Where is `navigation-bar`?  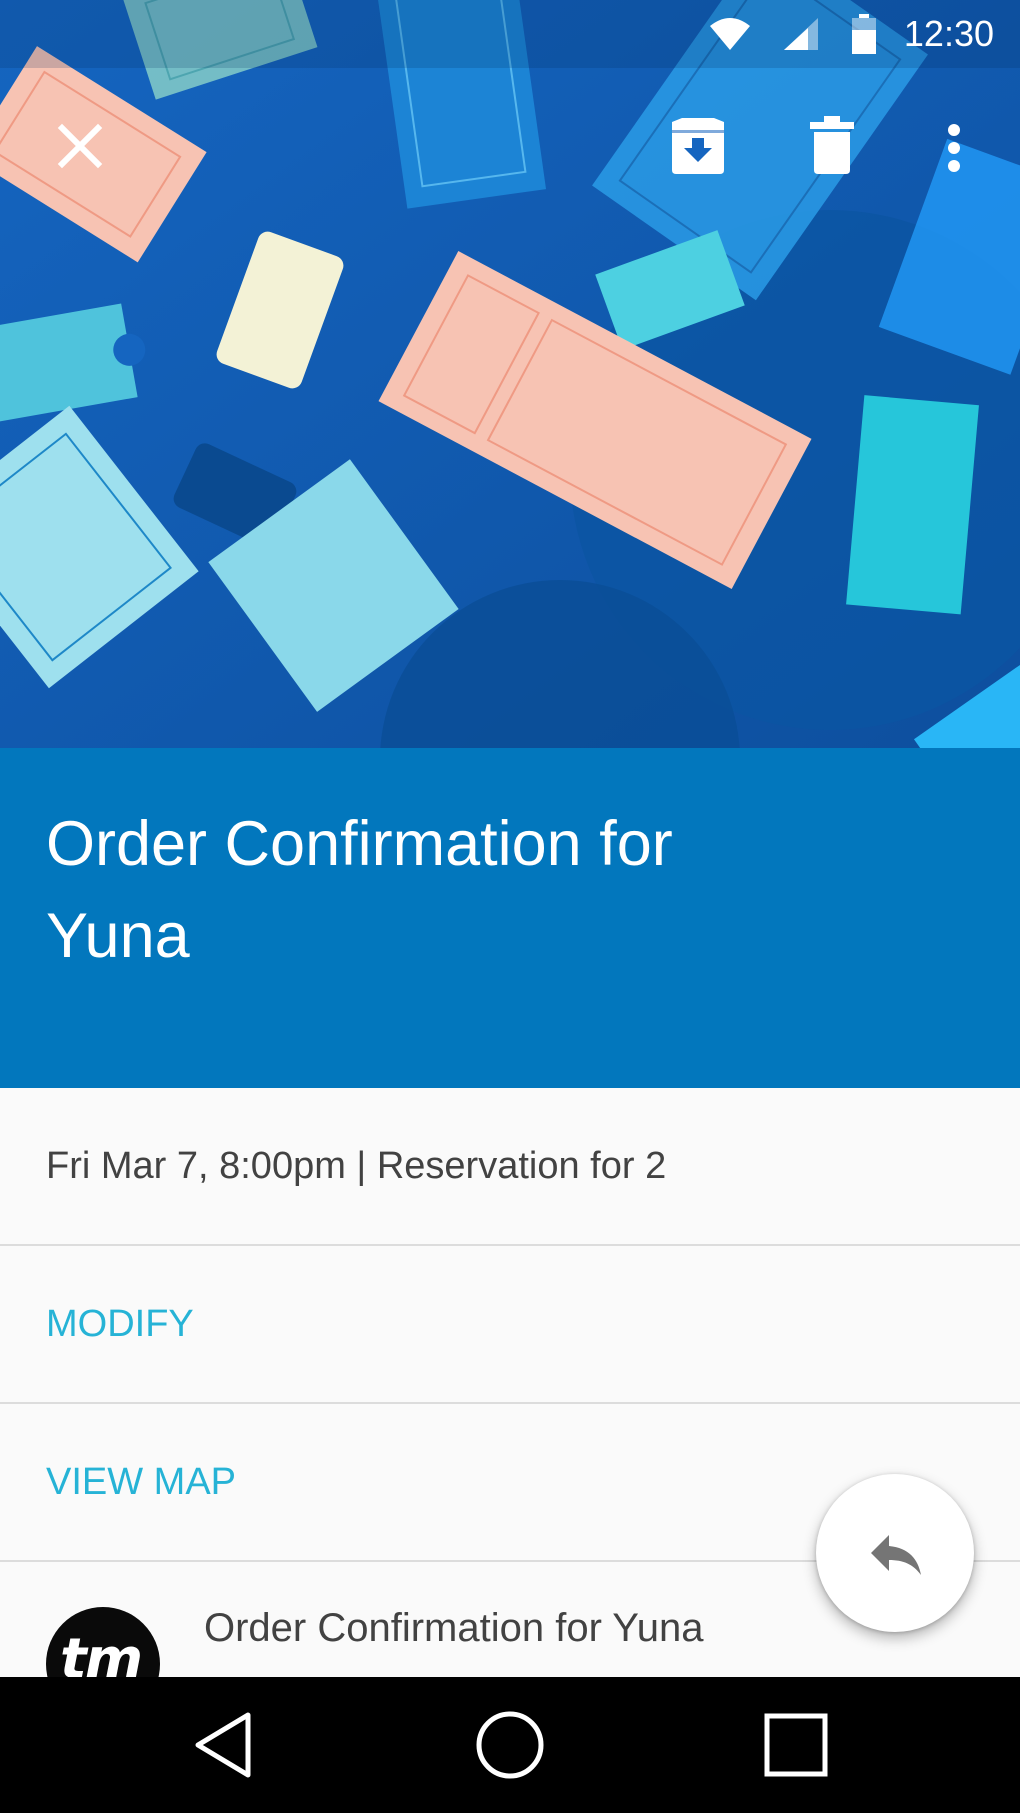
navigation-bar is located at coordinates (510, 1745).